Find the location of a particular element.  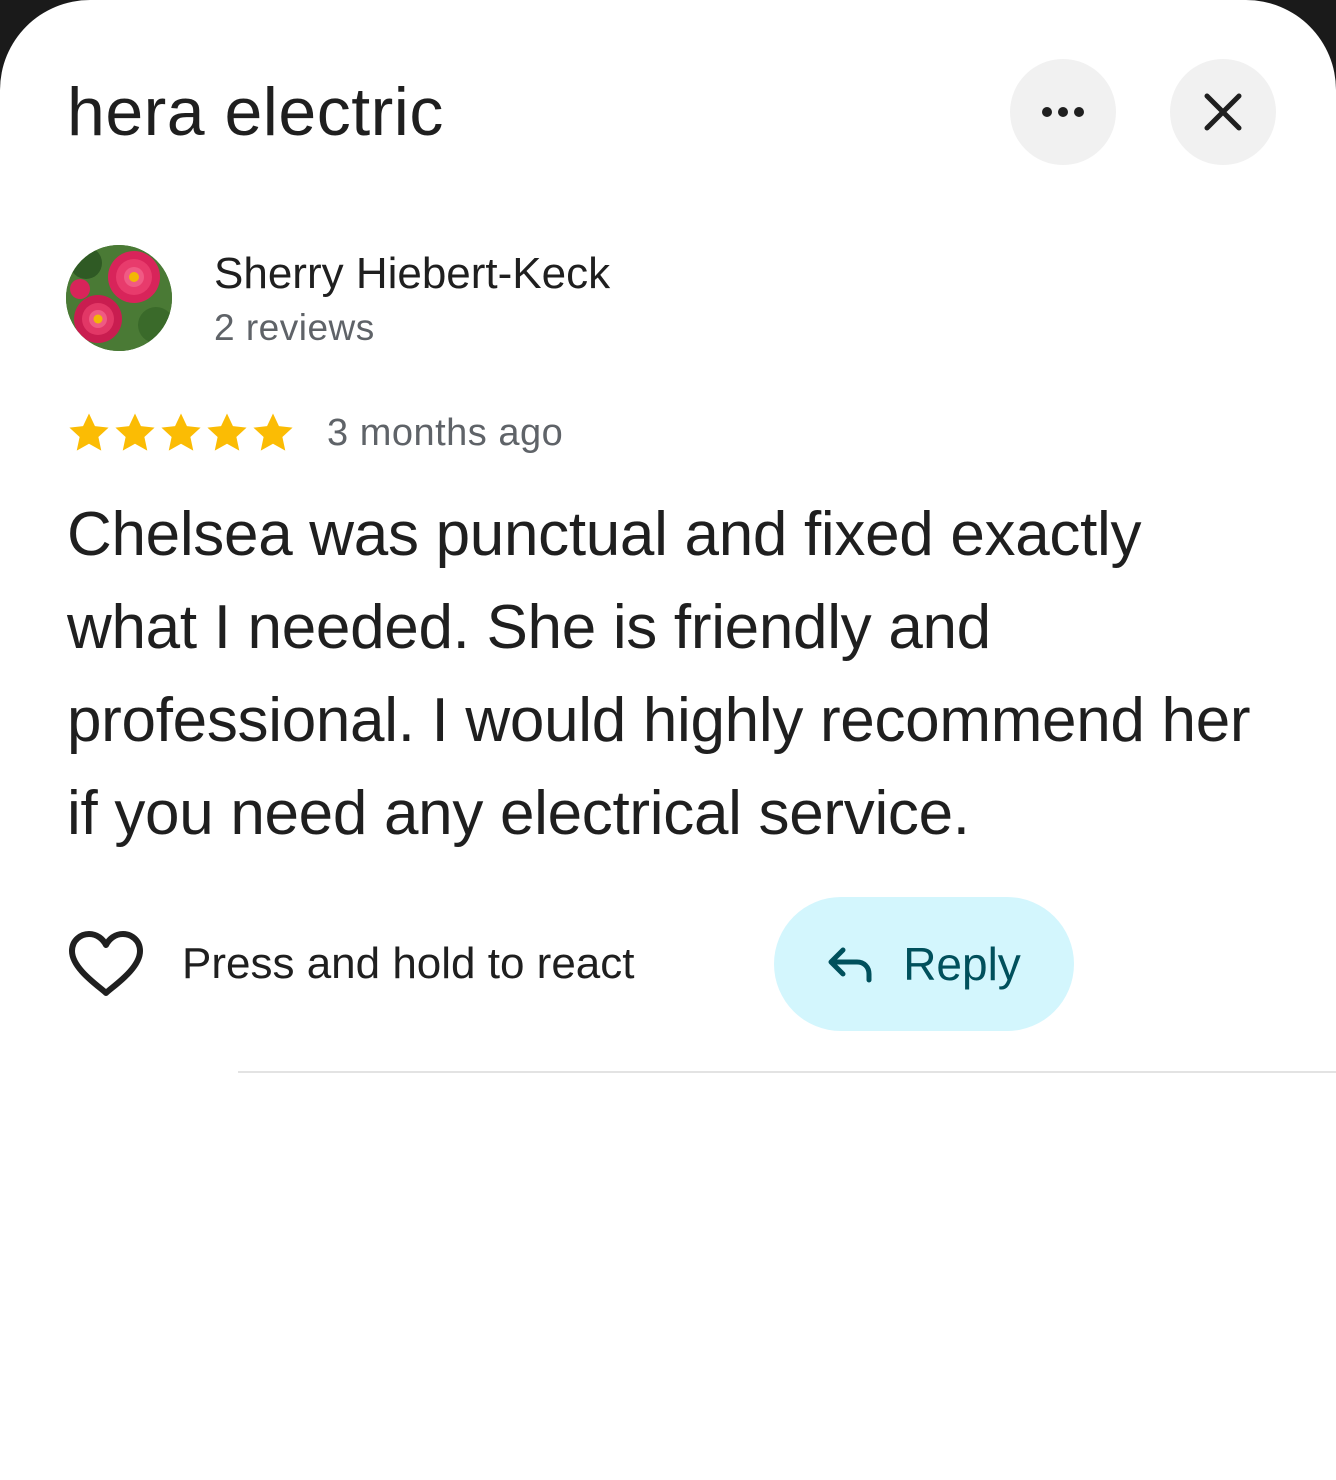

reviewer-name: Sherry Hiebert-Keck is located at coordinates (412, 274).